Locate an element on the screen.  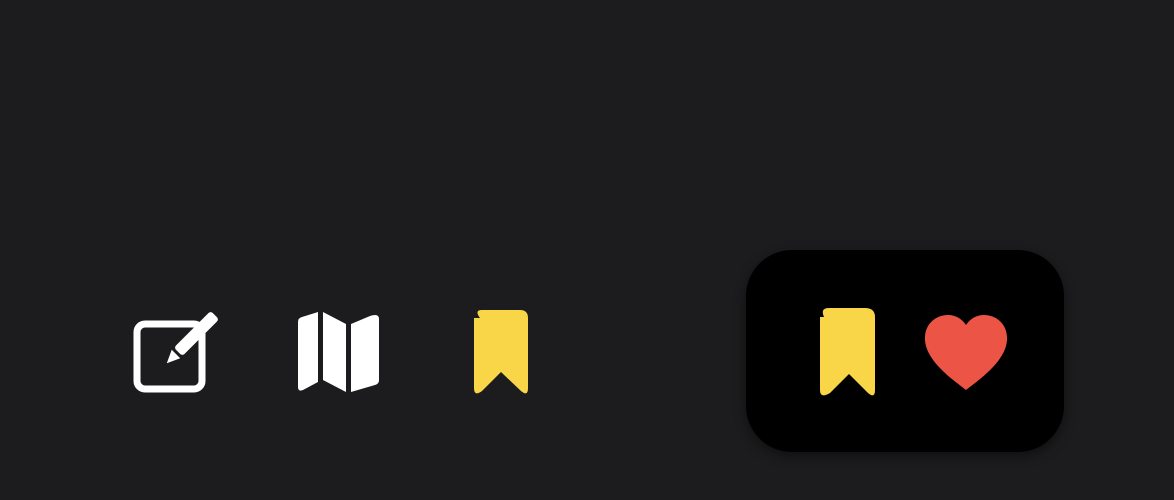
bookmark-button is located at coordinates (501, 352).